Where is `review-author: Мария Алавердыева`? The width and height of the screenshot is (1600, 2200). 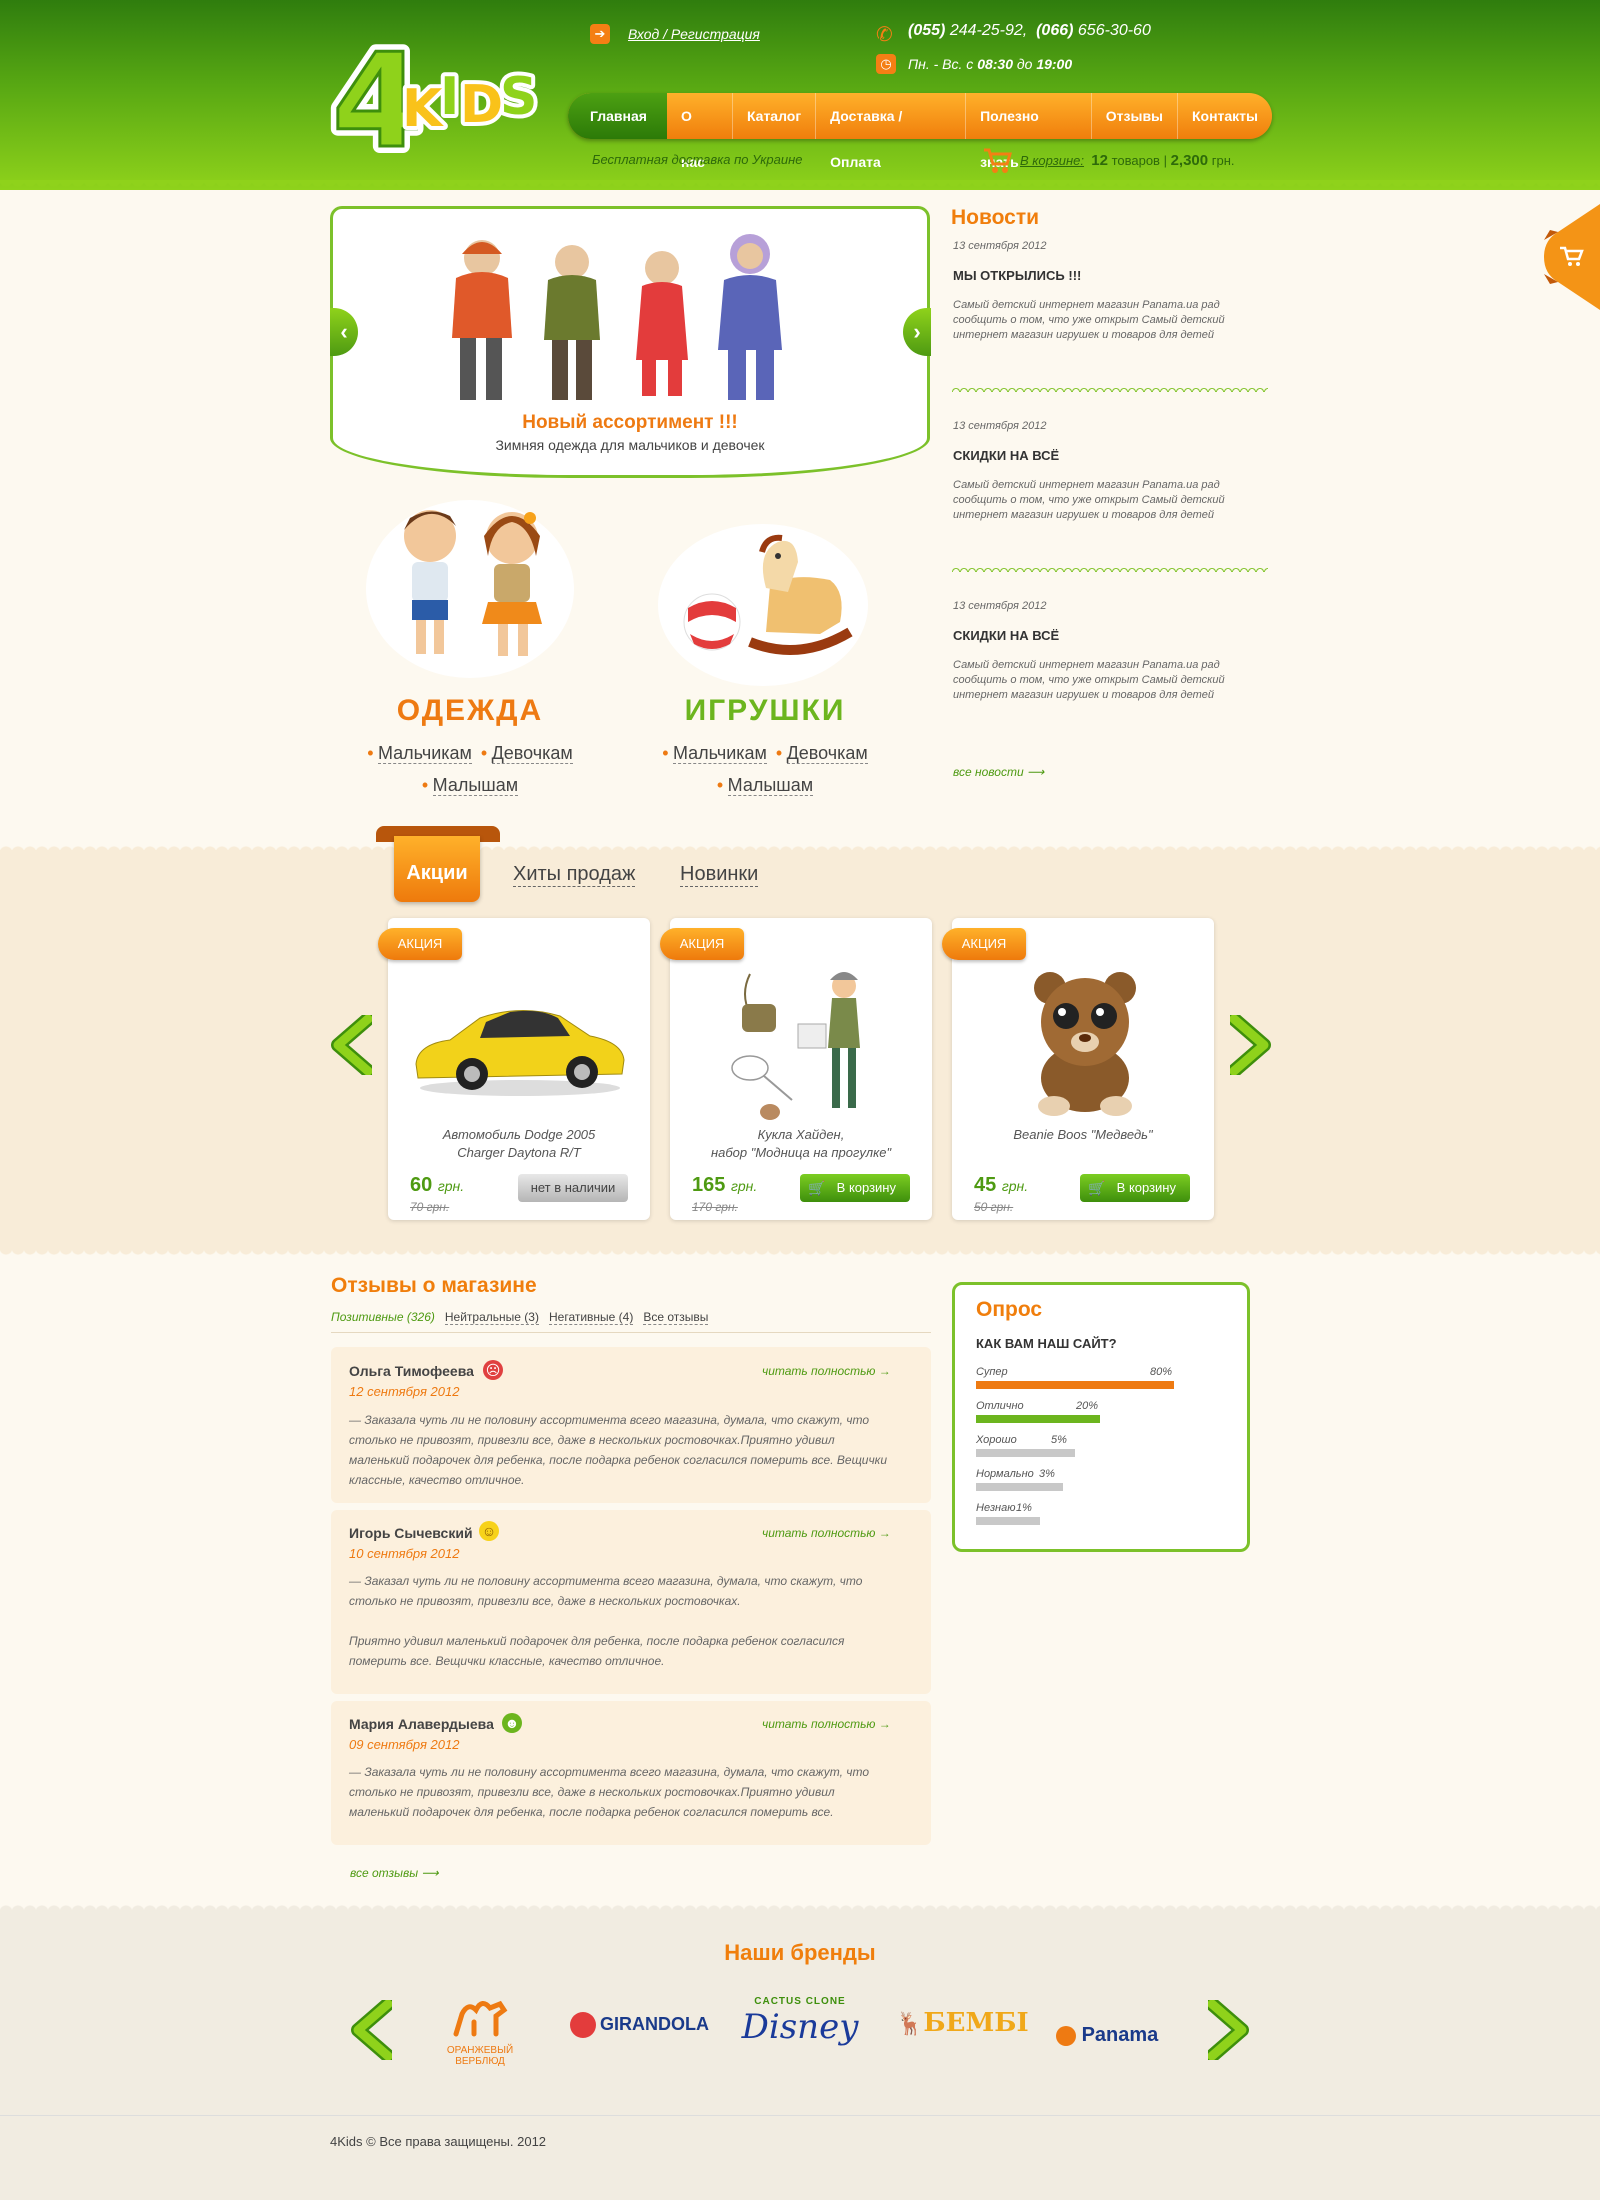
review-author: Мария Алавердыева is located at coordinates (421, 1724).